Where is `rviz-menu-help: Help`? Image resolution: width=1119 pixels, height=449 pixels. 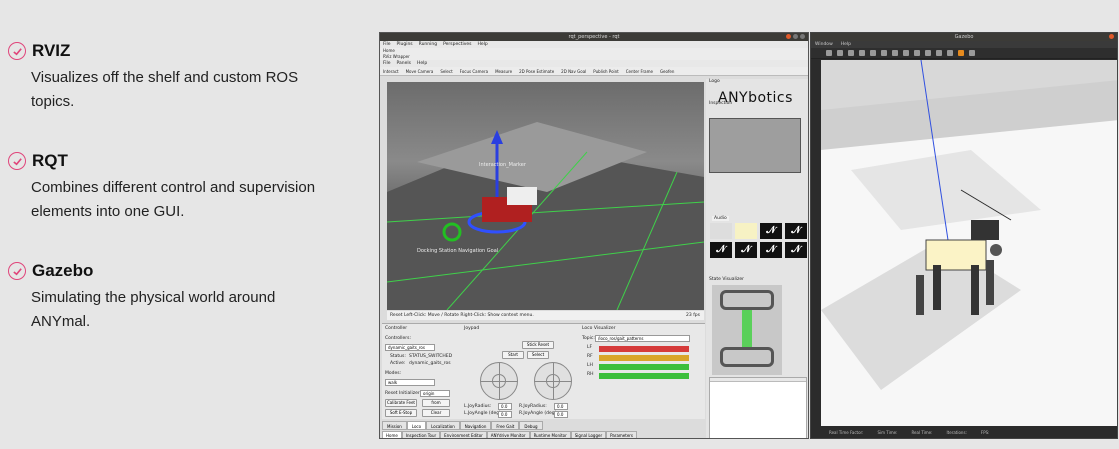
rviz-menu-help: Help is located at coordinates (422, 63).